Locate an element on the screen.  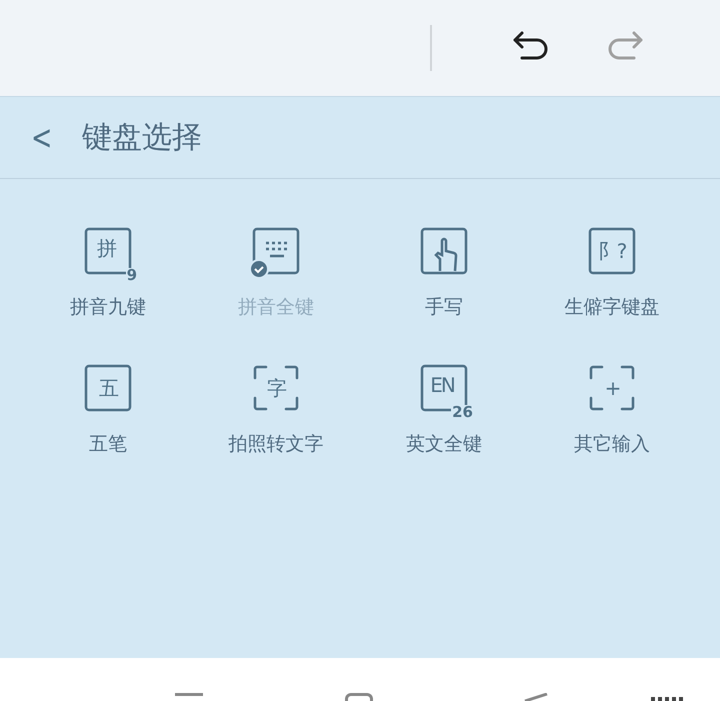
icon-glyph: 阝? is located at coordinates (612, 251).